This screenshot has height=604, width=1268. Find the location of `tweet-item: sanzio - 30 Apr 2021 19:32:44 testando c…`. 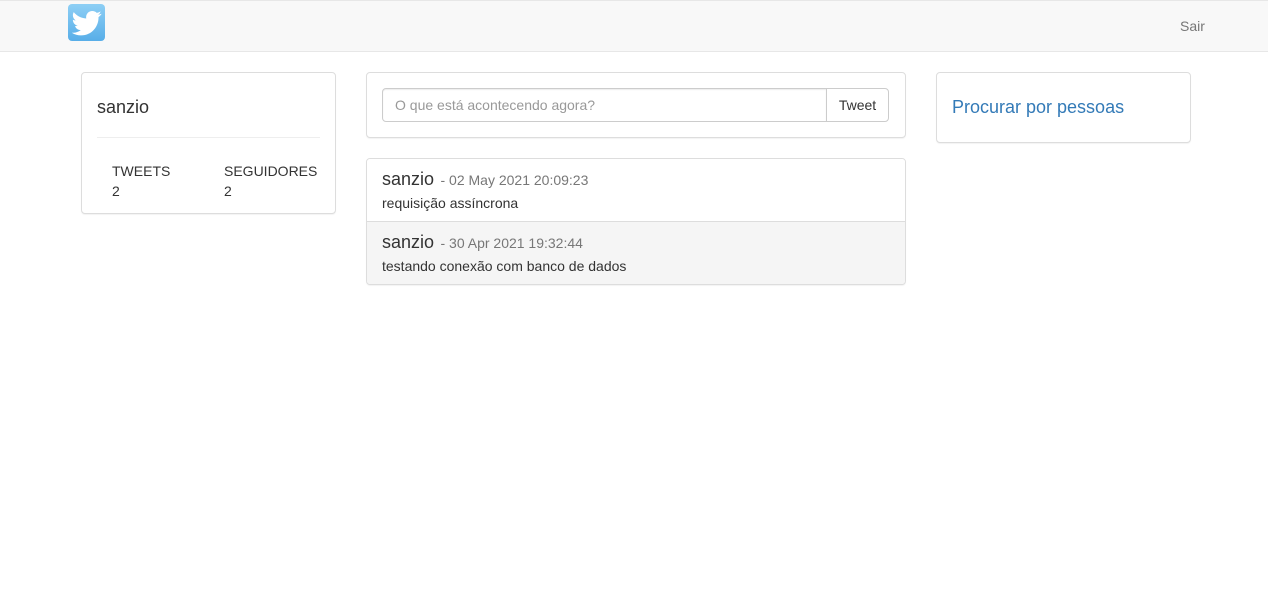

tweet-item: sanzio - 30 Apr 2021 19:32:44 testando c… is located at coordinates (636, 253).